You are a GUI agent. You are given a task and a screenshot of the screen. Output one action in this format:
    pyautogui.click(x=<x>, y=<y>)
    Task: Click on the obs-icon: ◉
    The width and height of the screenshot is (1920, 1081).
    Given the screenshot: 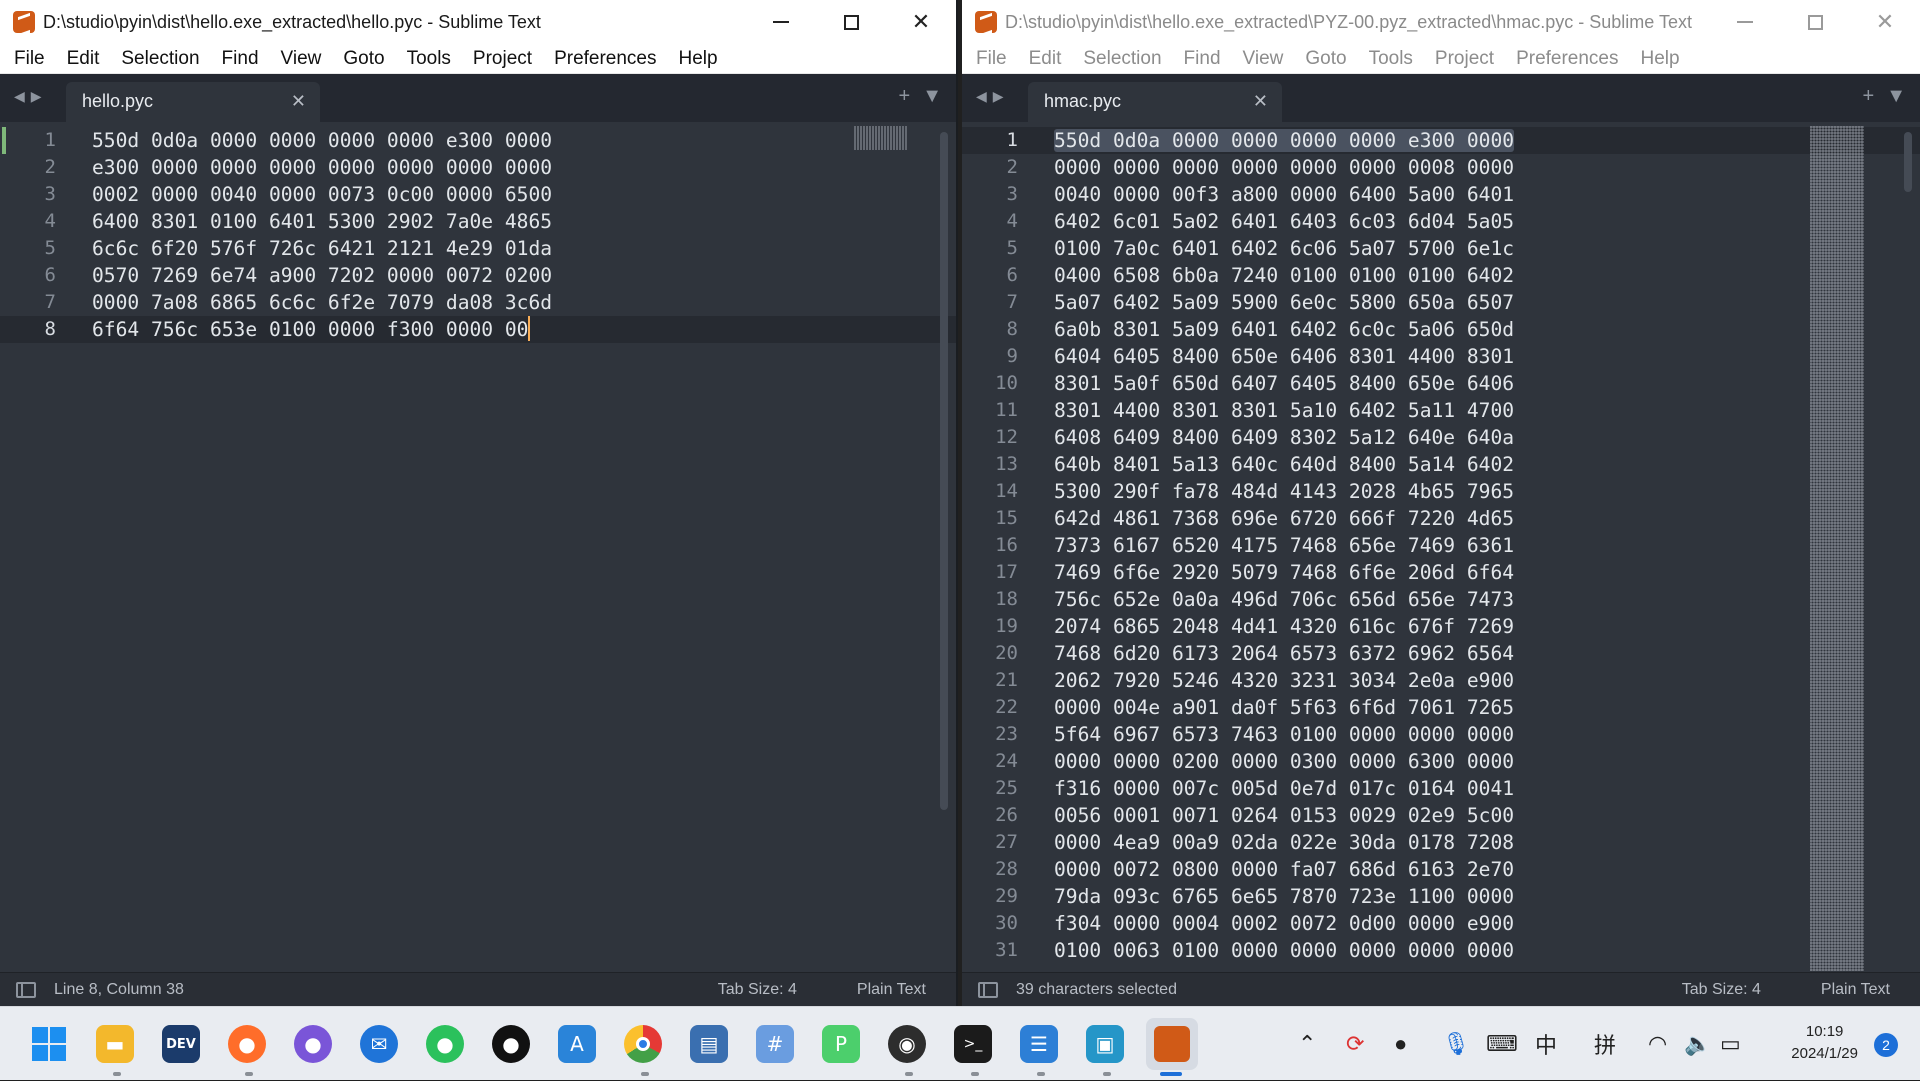 What is the action you would take?
    pyautogui.click(x=907, y=1044)
    